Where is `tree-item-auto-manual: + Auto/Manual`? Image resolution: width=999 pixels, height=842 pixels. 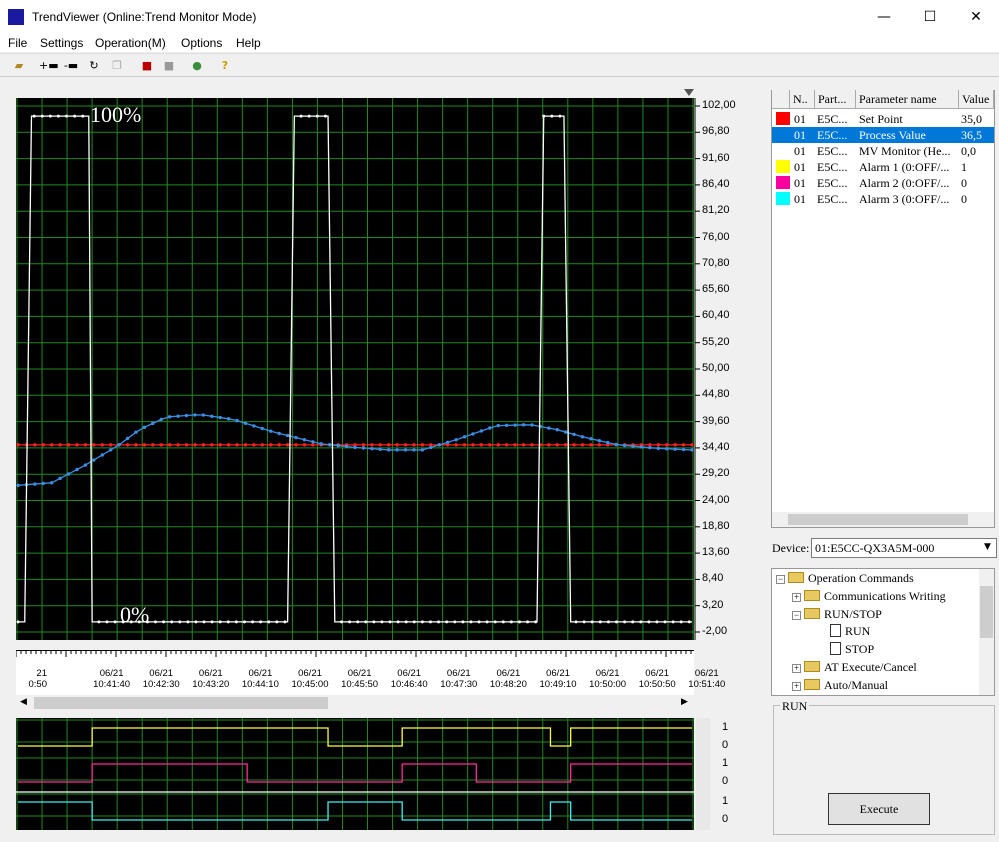 tree-item-auto-manual: + Auto/Manual is located at coordinates (840, 685).